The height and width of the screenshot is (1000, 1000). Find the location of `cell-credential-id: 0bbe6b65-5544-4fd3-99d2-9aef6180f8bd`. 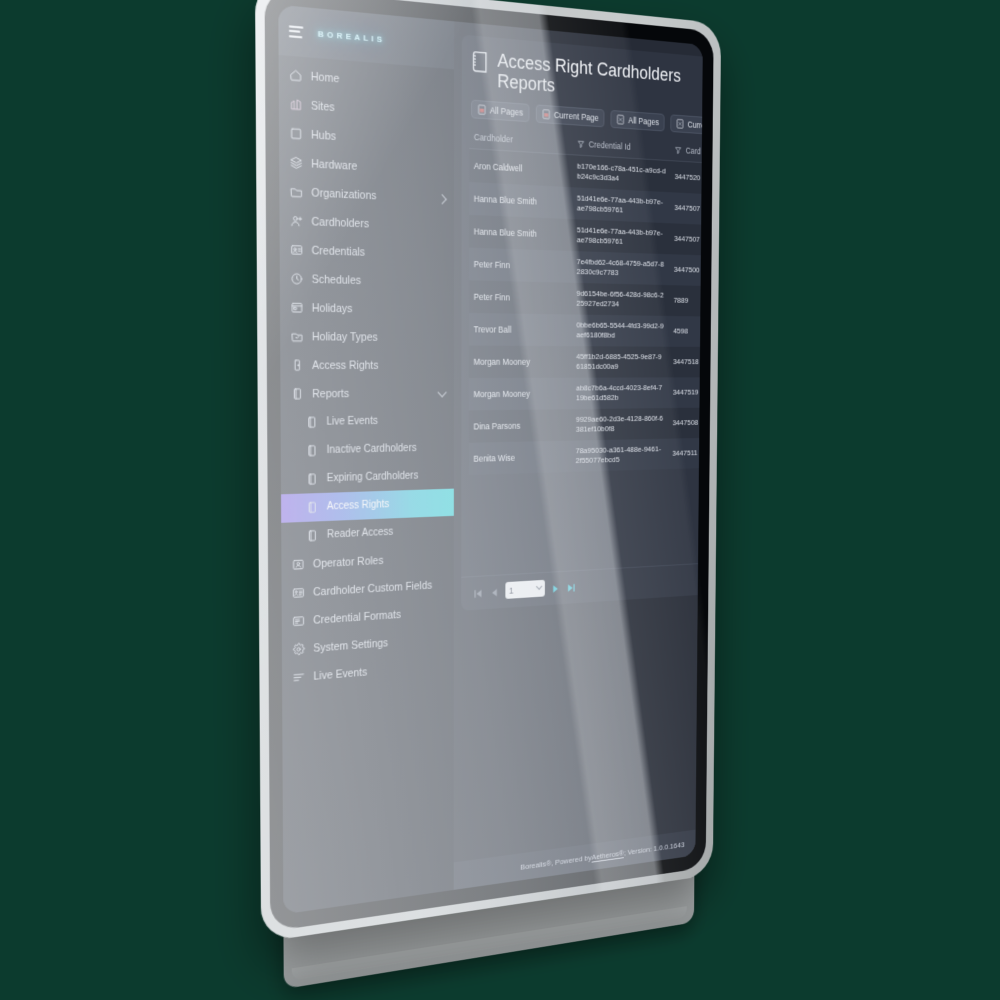

cell-credential-id: 0bbe6b65-5544-4fd3-99d2-9aef6180f8bd is located at coordinates (620, 330).